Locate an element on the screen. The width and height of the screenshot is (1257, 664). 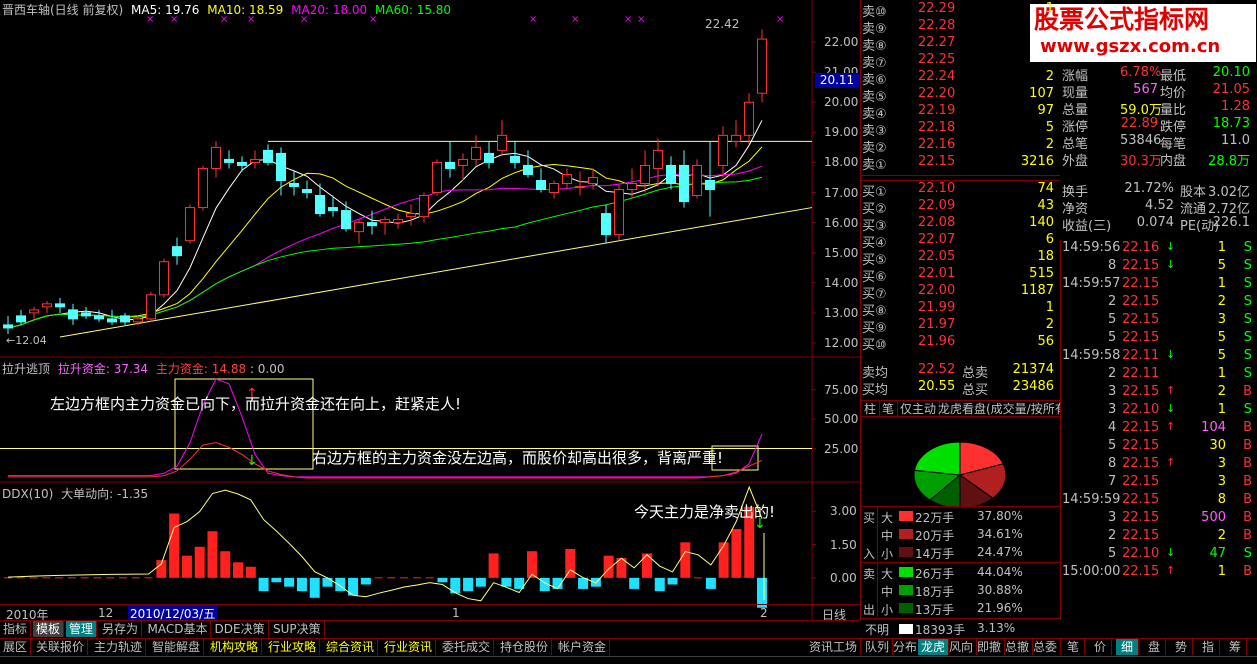
tick-row: 3 1 S 22.10 ↓ is located at coordinates (1159, 411).